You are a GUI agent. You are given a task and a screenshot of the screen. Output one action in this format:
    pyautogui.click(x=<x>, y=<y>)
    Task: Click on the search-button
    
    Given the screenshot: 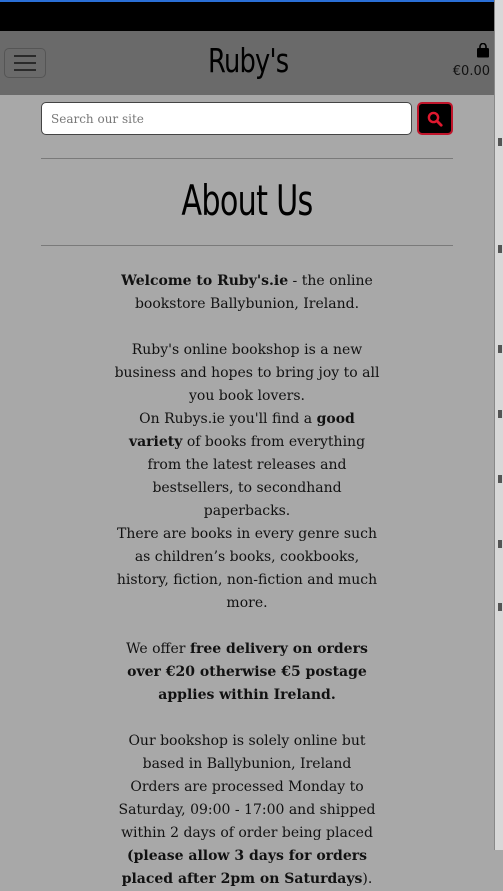 What is the action you would take?
    pyautogui.click(x=435, y=118)
    